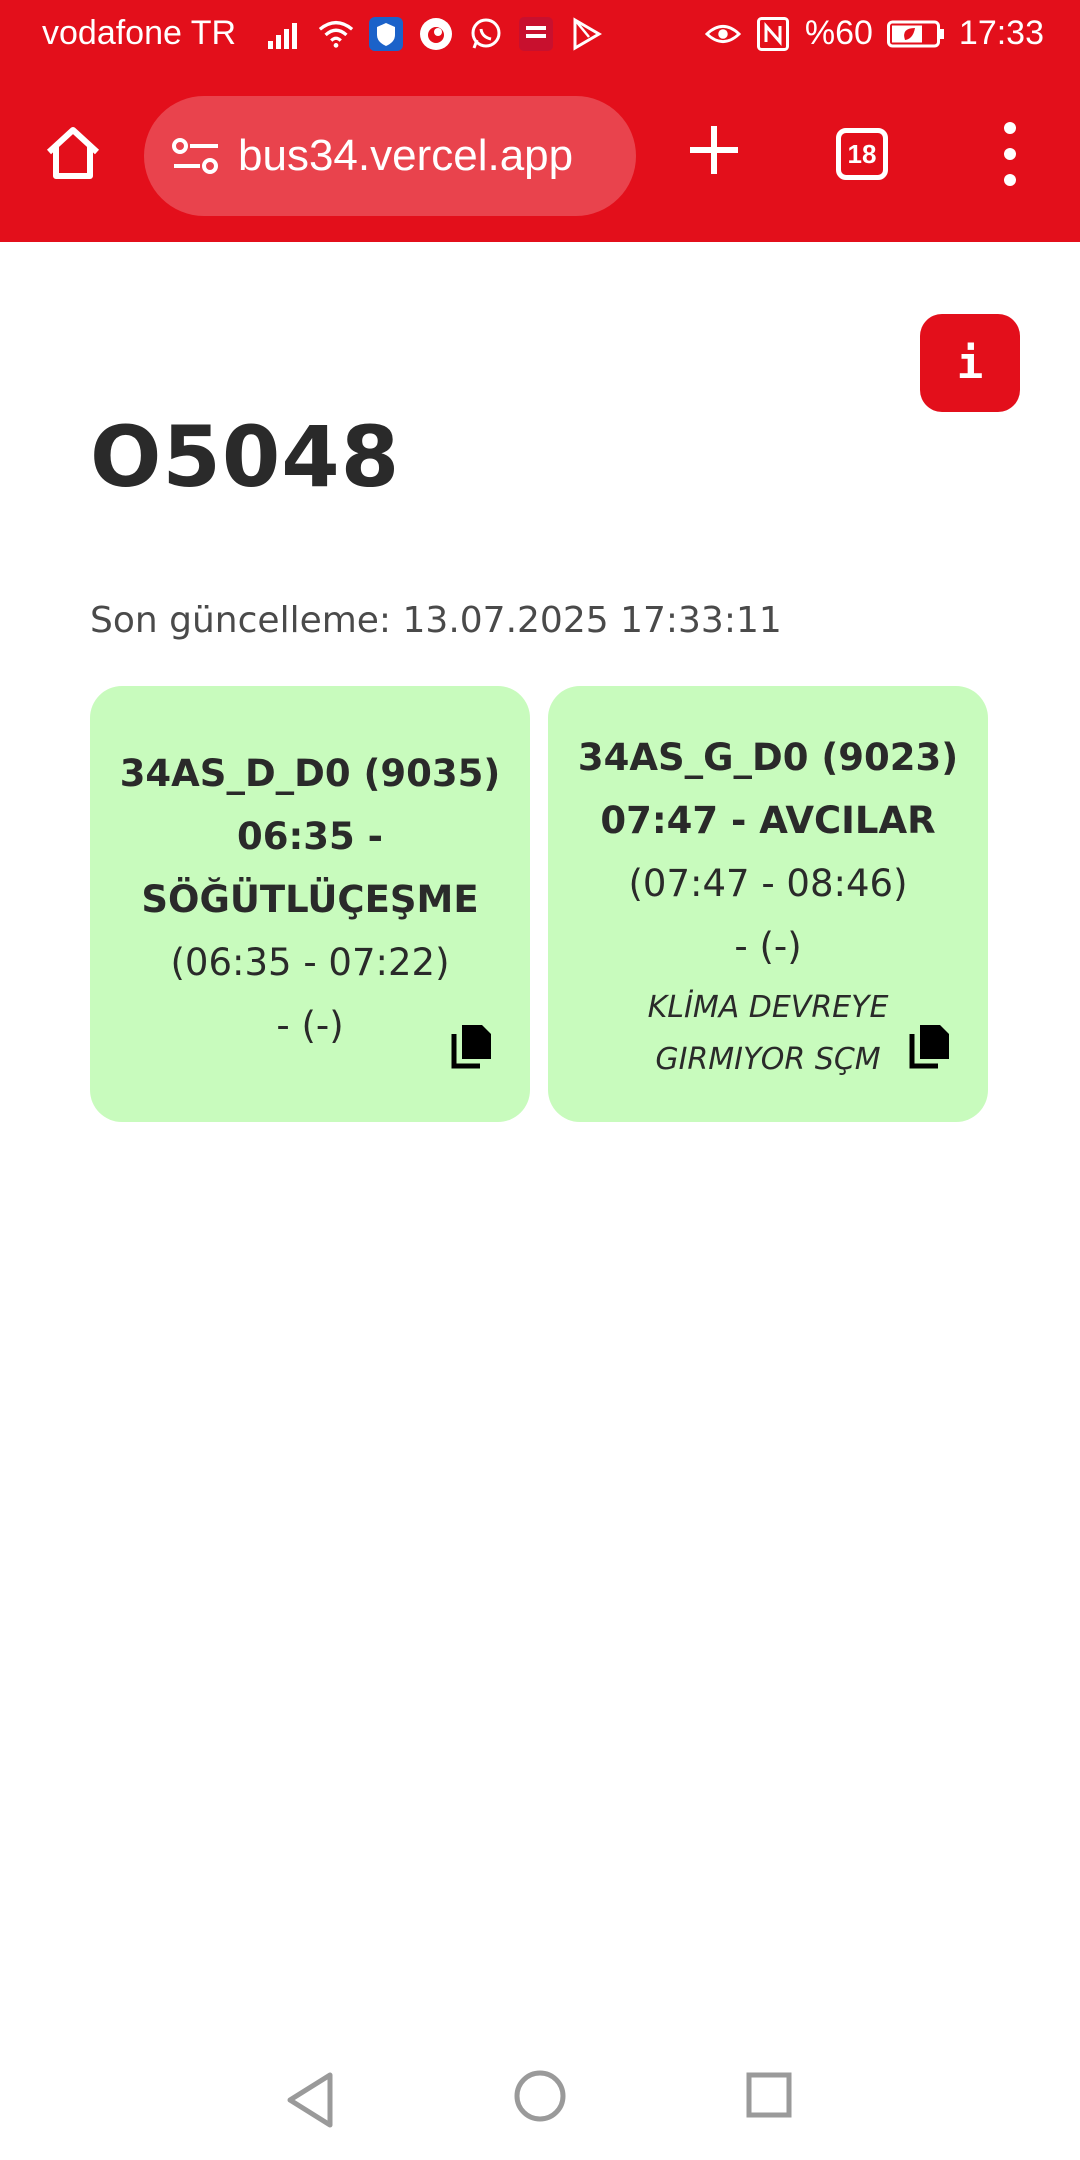 Image resolution: width=1080 pixels, height=2160 pixels. What do you see at coordinates (336, 34) in the screenshot?
I see `wifi-icon` at bounding box center [336, 34].